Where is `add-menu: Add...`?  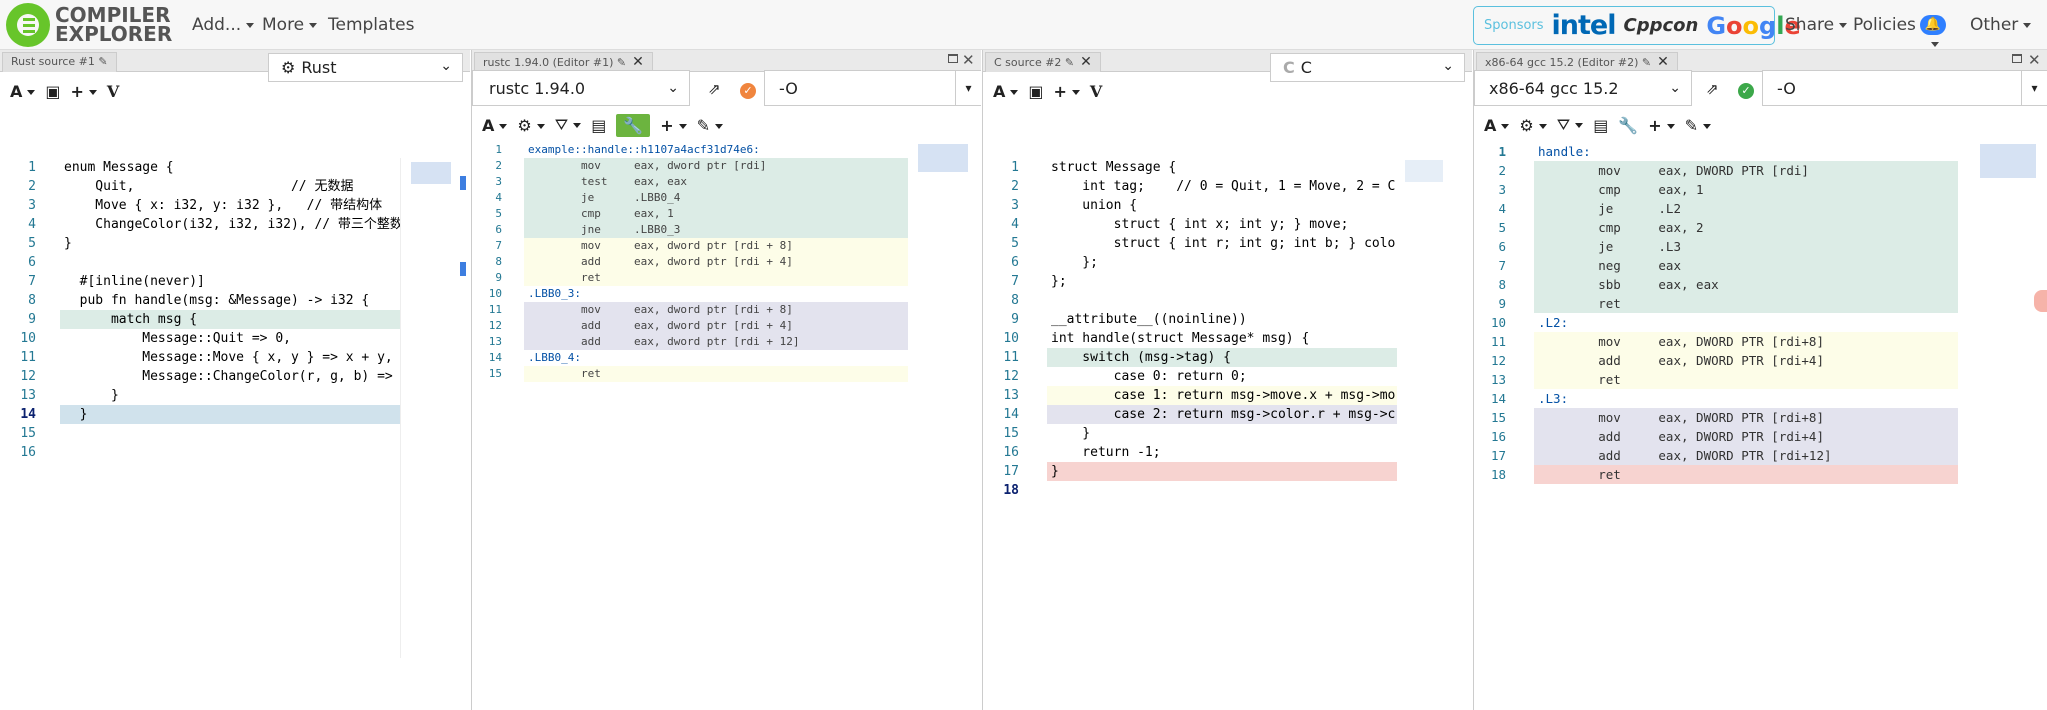 add-menu: Add... is located at coordinates (223, 25).